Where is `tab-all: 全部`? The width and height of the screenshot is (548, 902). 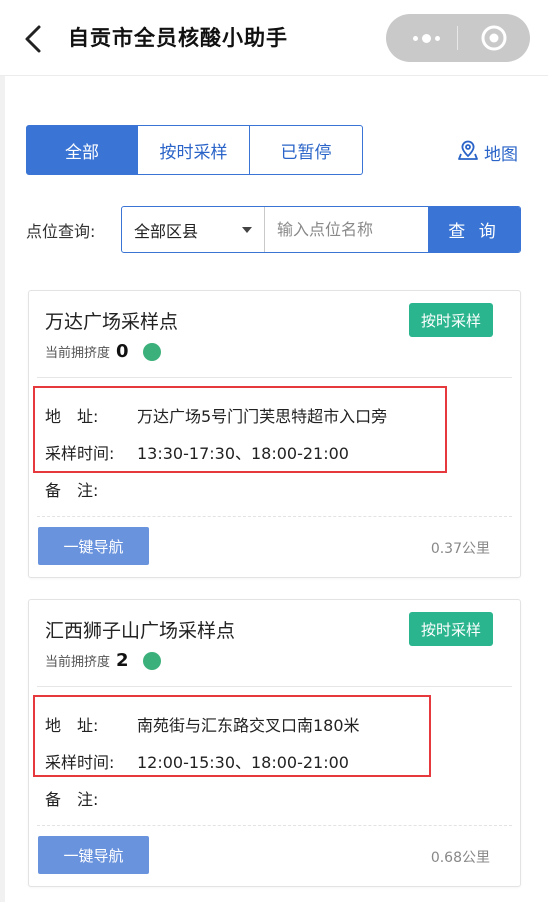
tab-all: 全部 is located at coordinates (82, 150).